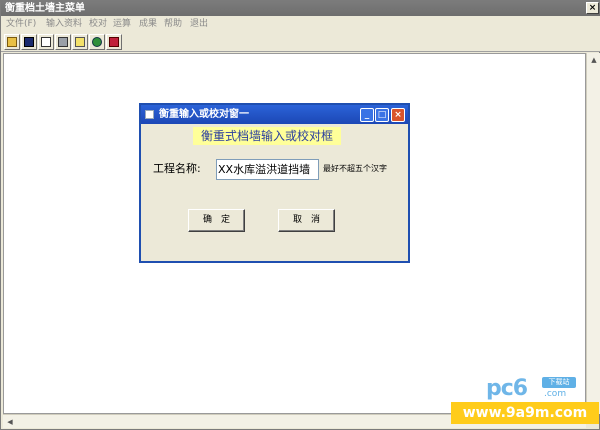  Describe the element at coordinates (300, 42) in the screenshot. I see `toolbar` at that location.